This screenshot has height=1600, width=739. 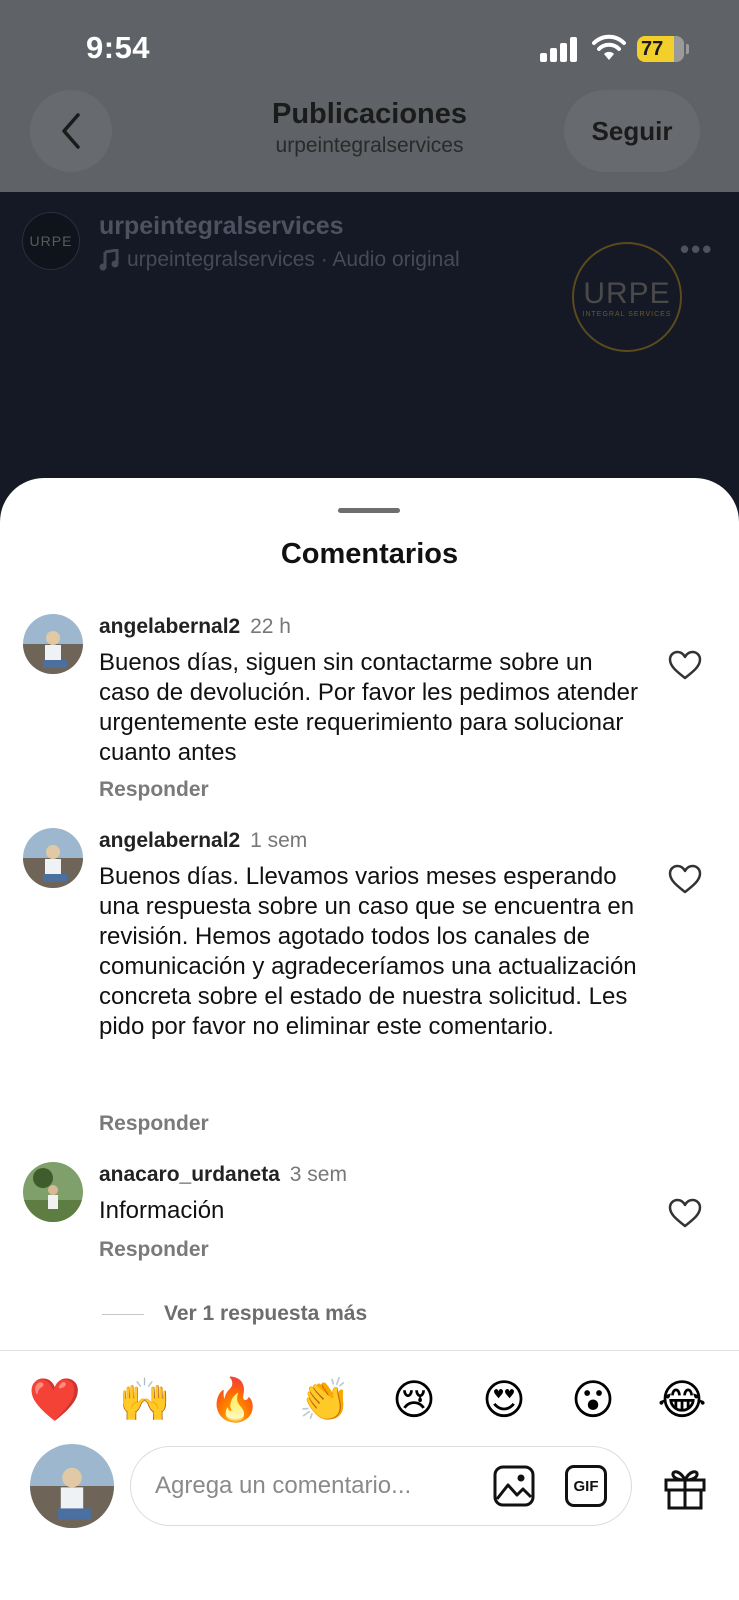 I want to click on comment-timestamp: 1 sem, so click(x=279, y=840).